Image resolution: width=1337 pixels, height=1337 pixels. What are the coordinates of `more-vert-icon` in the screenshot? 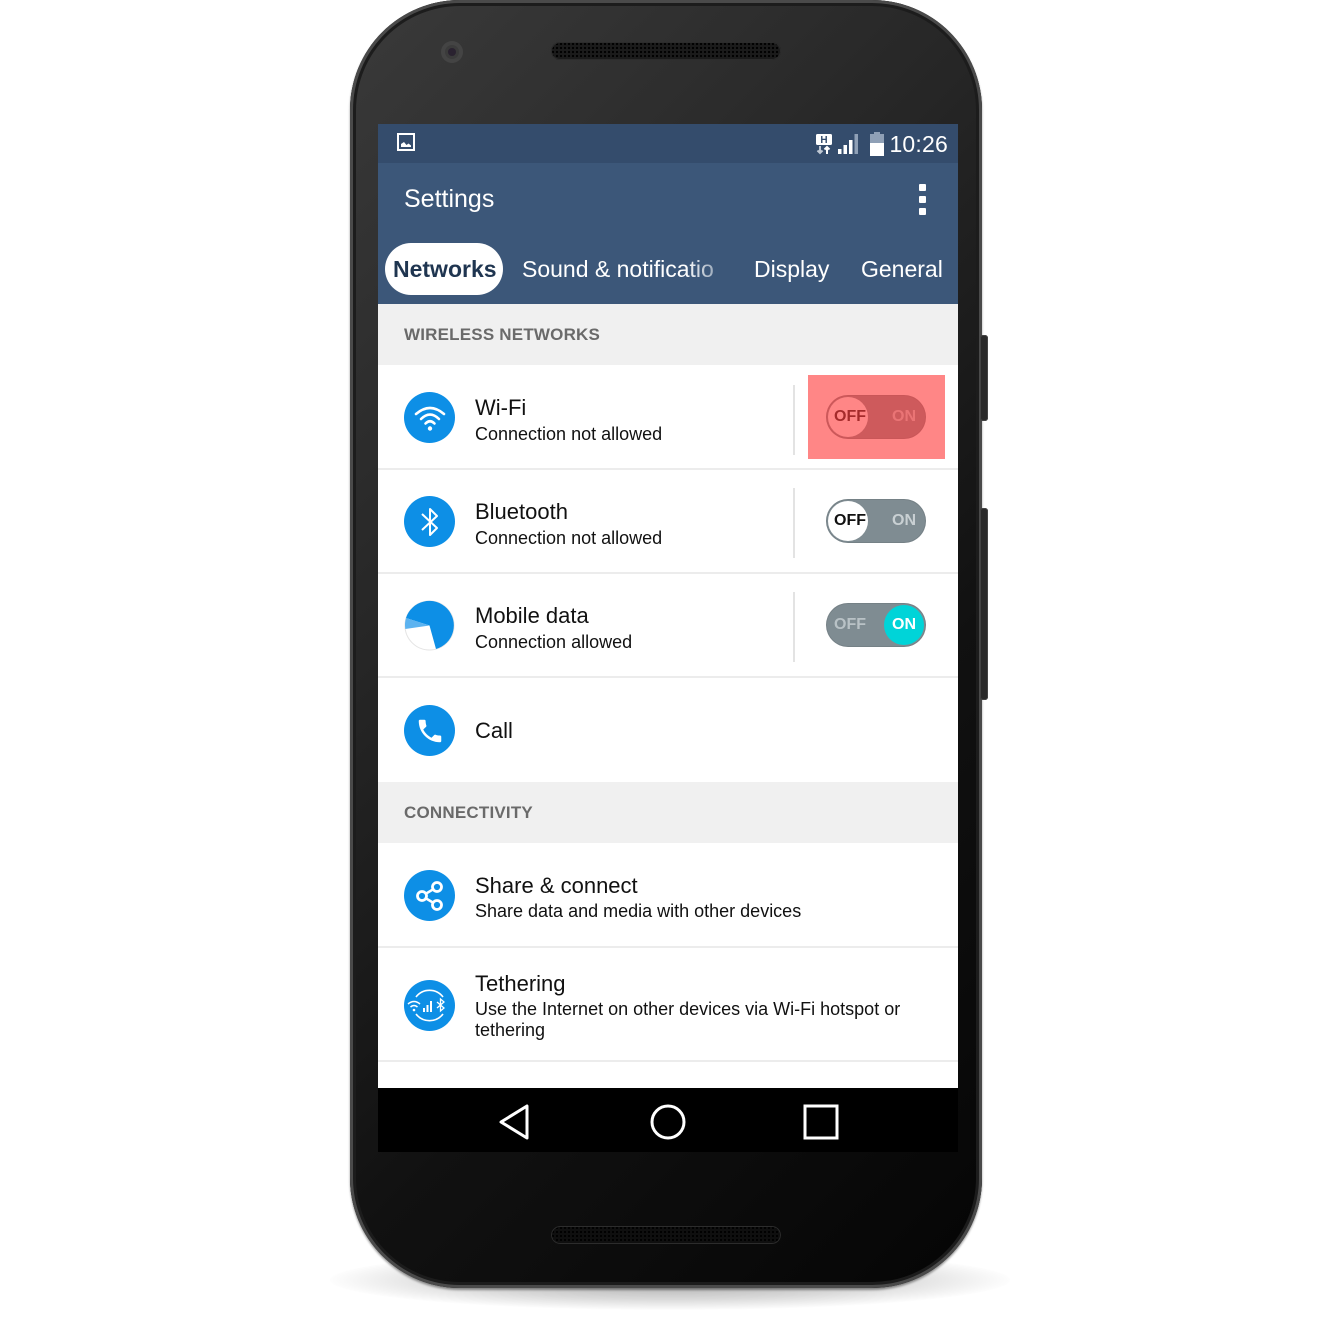 It's located at (922, 187).